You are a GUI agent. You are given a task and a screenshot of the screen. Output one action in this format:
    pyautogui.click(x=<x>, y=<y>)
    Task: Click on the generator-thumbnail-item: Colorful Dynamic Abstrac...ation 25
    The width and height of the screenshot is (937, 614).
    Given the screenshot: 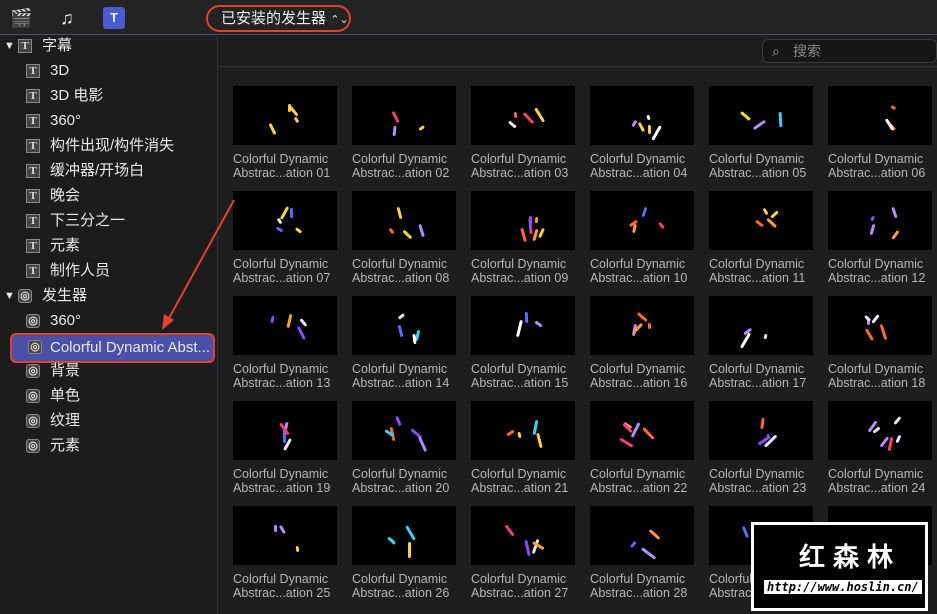 What is the action you would take?
    pyautogui.click(x=285, y=553)
    